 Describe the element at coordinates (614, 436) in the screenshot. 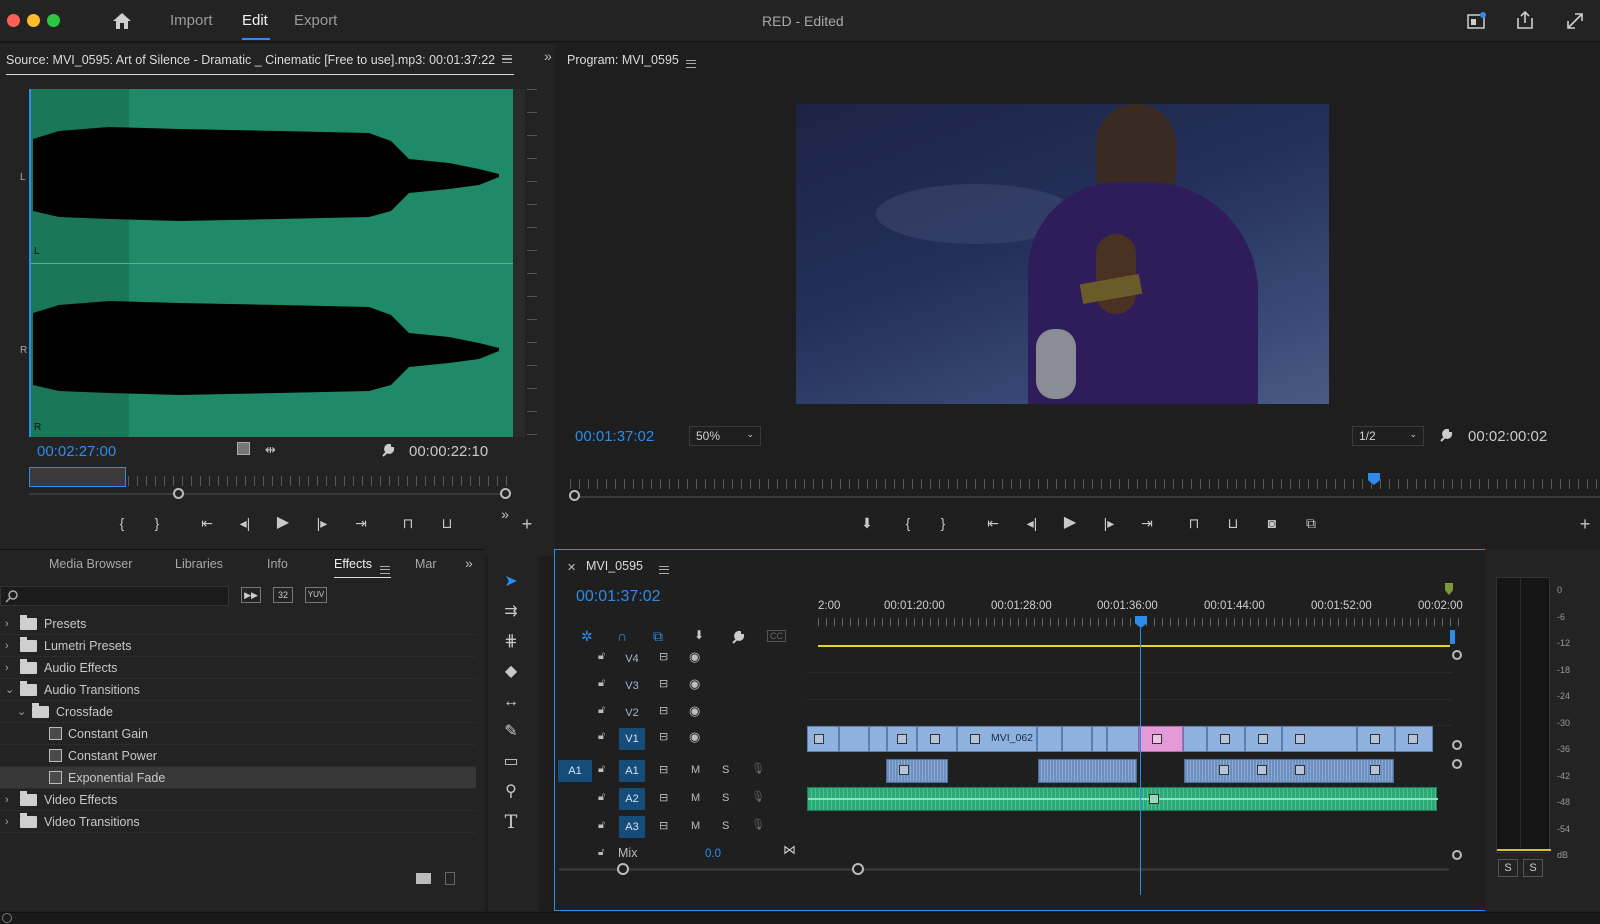

I see `program-timecode: 00:01:37:02` at that location.